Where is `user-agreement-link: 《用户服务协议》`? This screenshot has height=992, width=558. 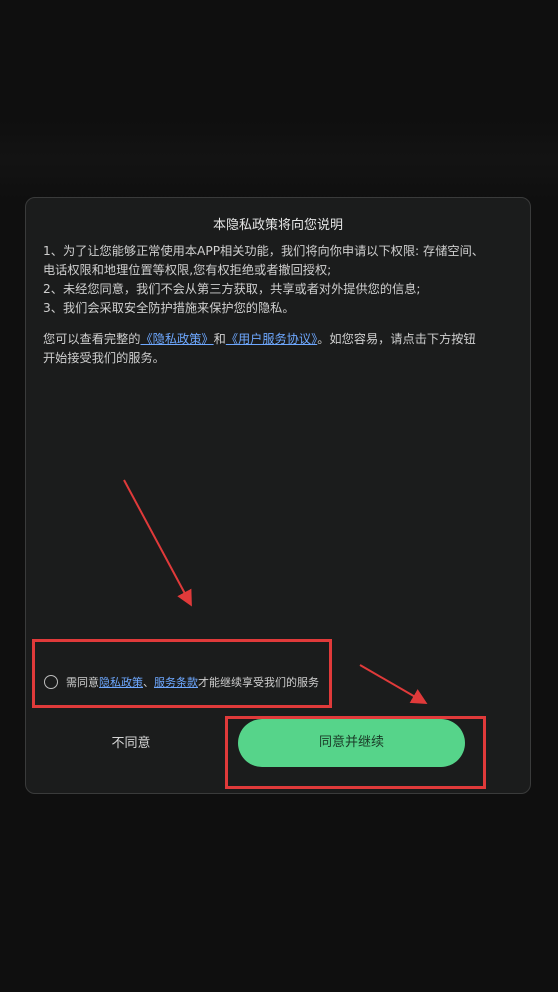
user-agreement-link: 《用户服务协议》 is located at coordinates (271, 339).